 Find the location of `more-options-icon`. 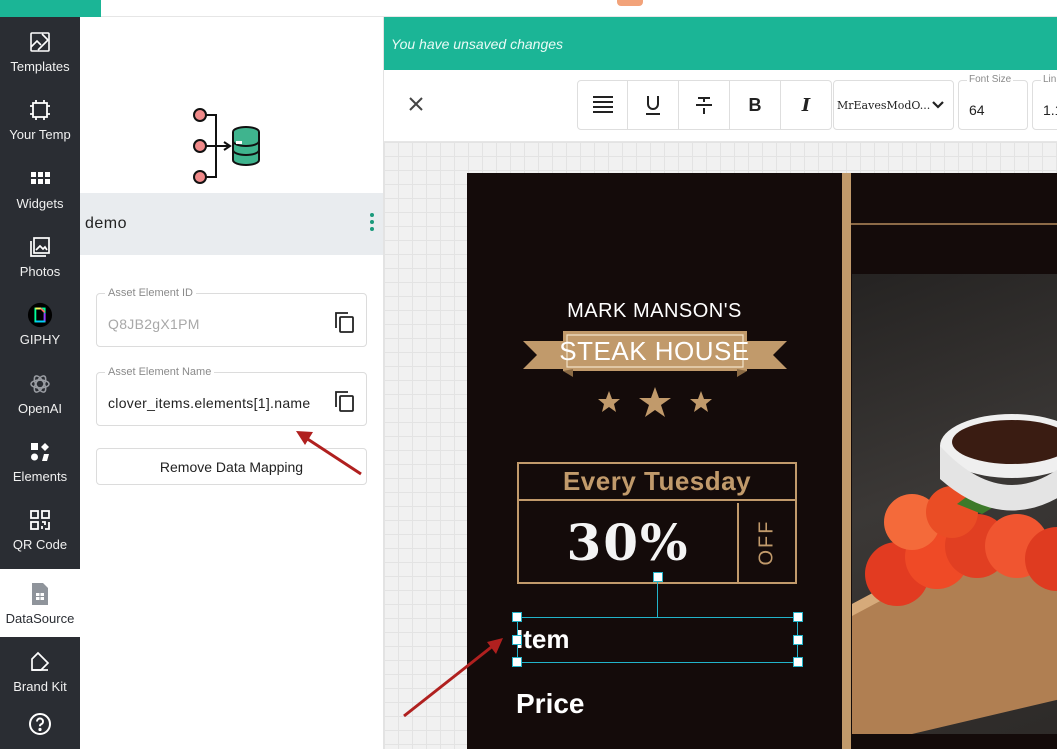

more-options-icon is located at coordinates (372, 222).